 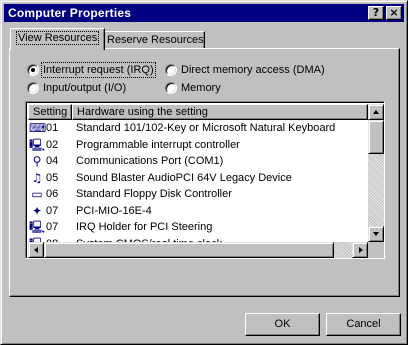 I want to click on radio-memory: Memory, so click(x=215, y=88).